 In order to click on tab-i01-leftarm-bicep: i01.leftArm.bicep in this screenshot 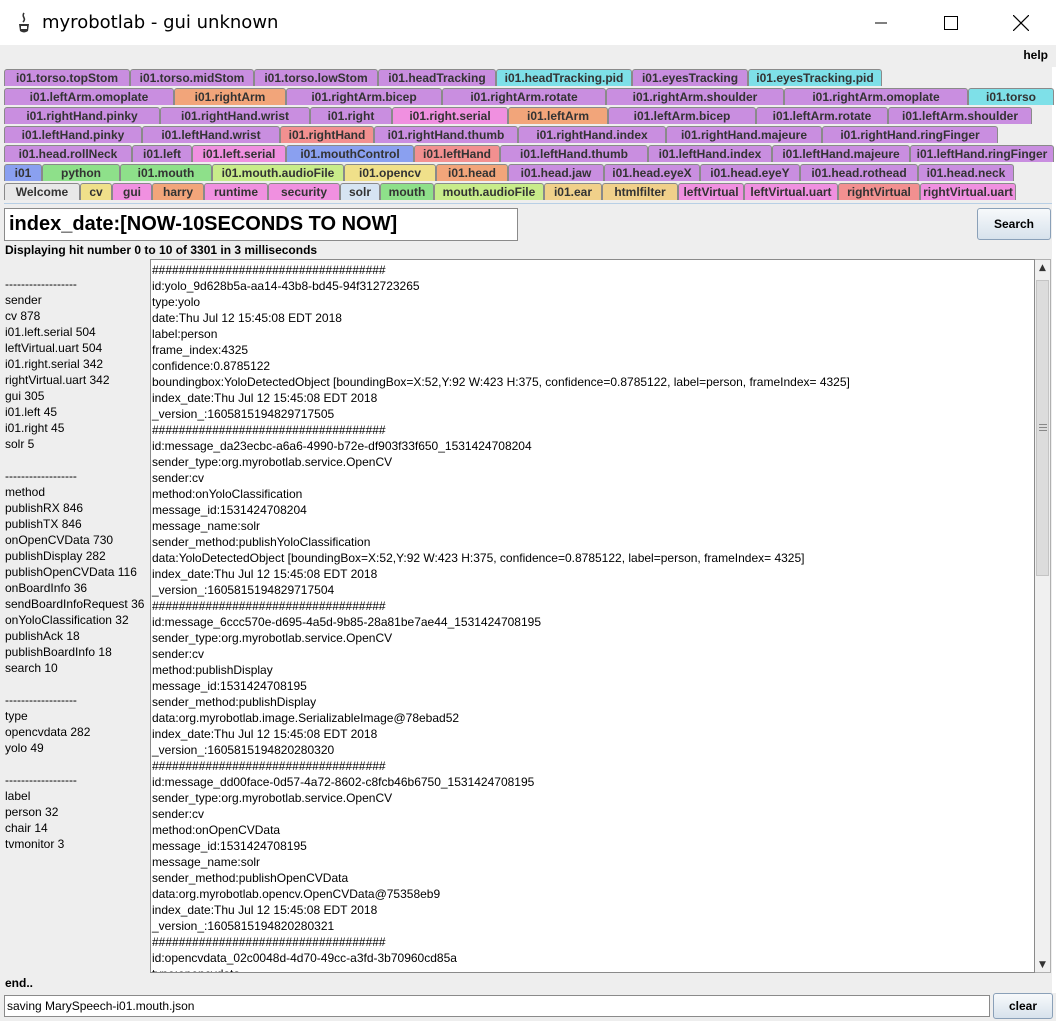, I will do `click(682, 115)`.